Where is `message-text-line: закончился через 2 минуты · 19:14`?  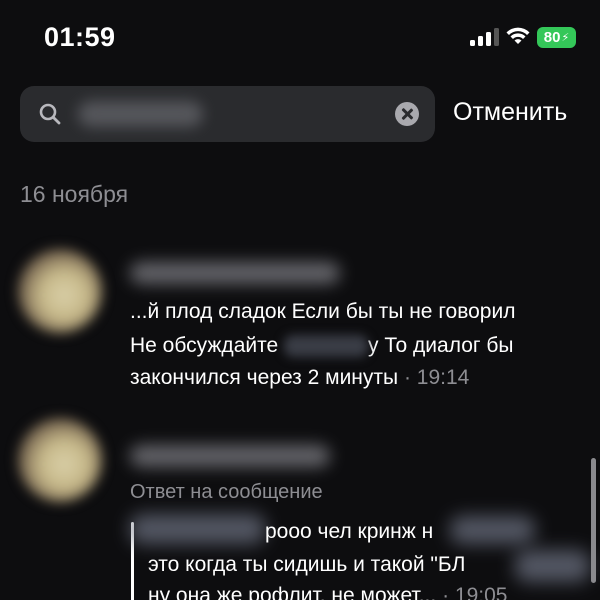 message-text-line: закончился через 2 минуты · 19:14 is located at coordinates (299, 378).